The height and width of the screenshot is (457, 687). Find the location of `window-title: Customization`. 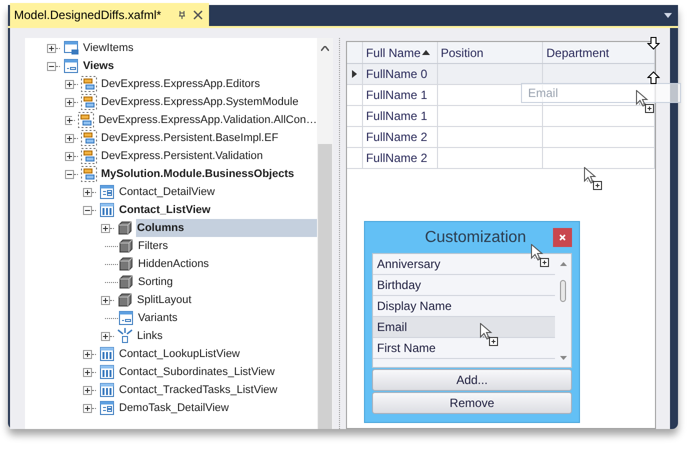

window-title: Customization is located at coordinates (475, 238).